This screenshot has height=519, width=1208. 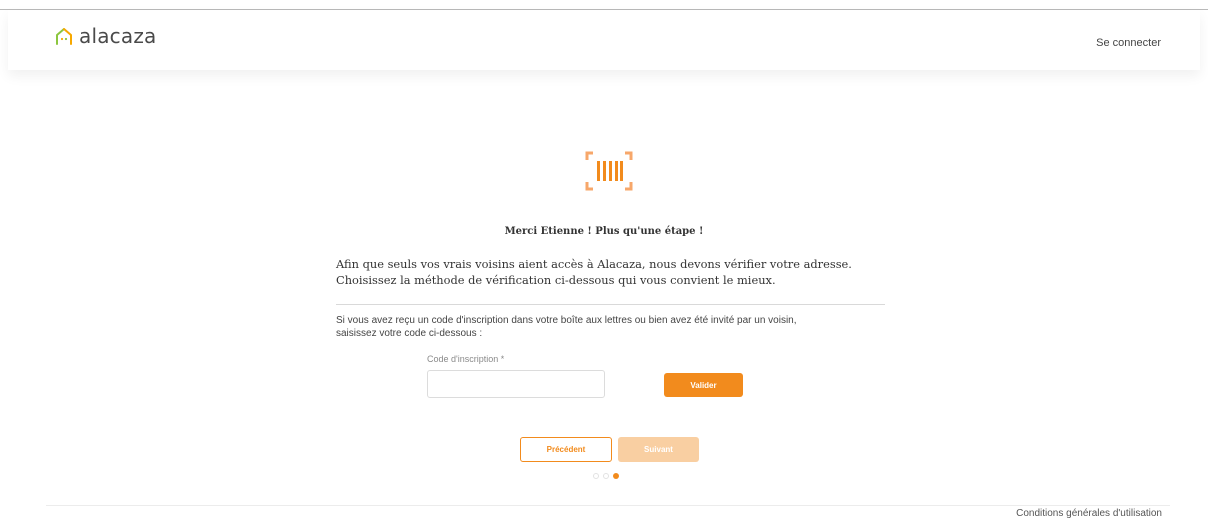 I want to click on step-indicator, so click(x=606, y=476).